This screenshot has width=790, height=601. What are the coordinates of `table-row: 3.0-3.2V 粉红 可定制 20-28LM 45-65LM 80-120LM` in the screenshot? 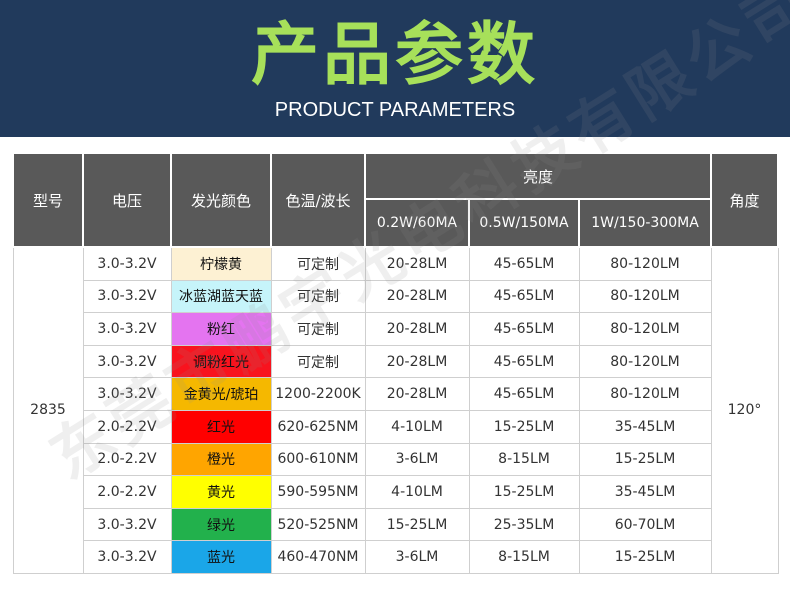 It's located at (395, 329).